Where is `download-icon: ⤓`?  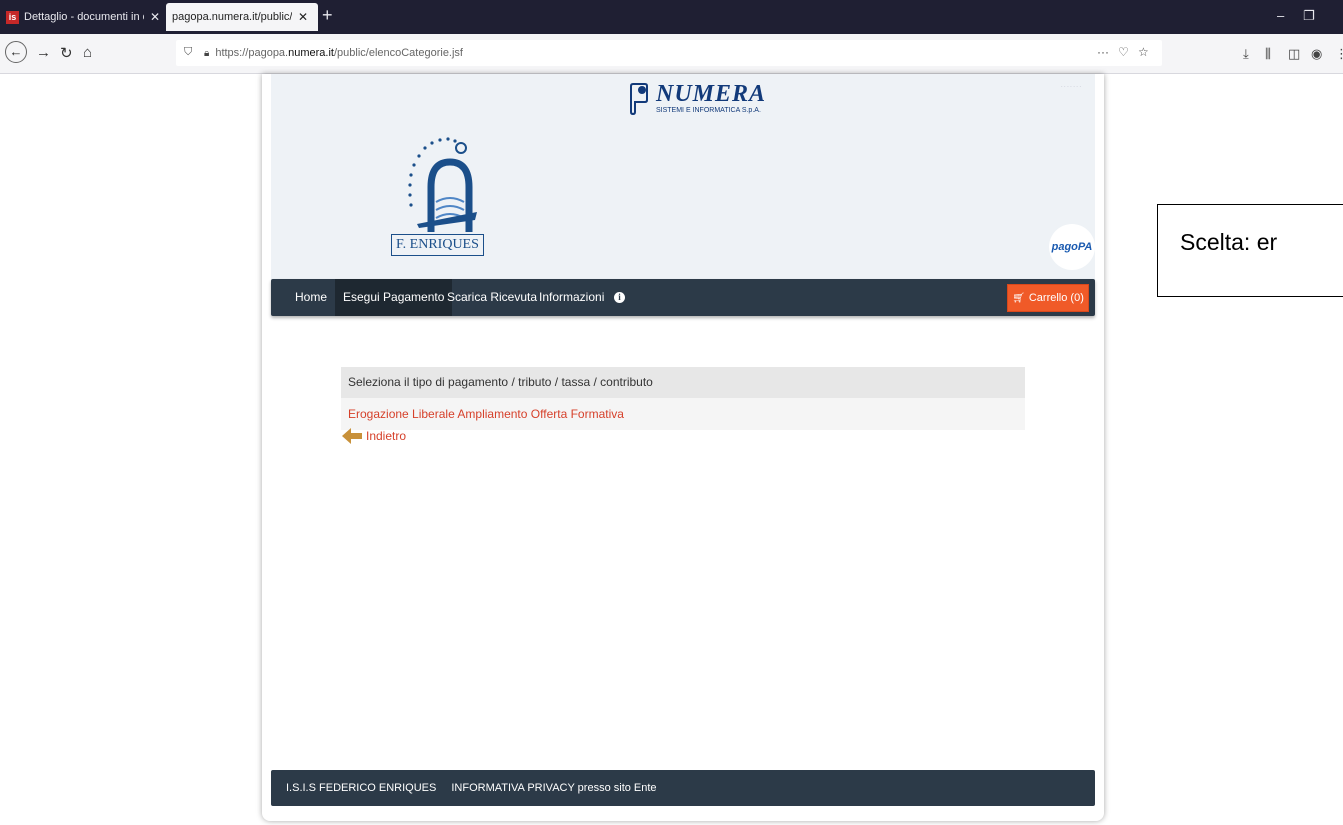
download-icon: ⤓ is located at coordinates (1246, 54).